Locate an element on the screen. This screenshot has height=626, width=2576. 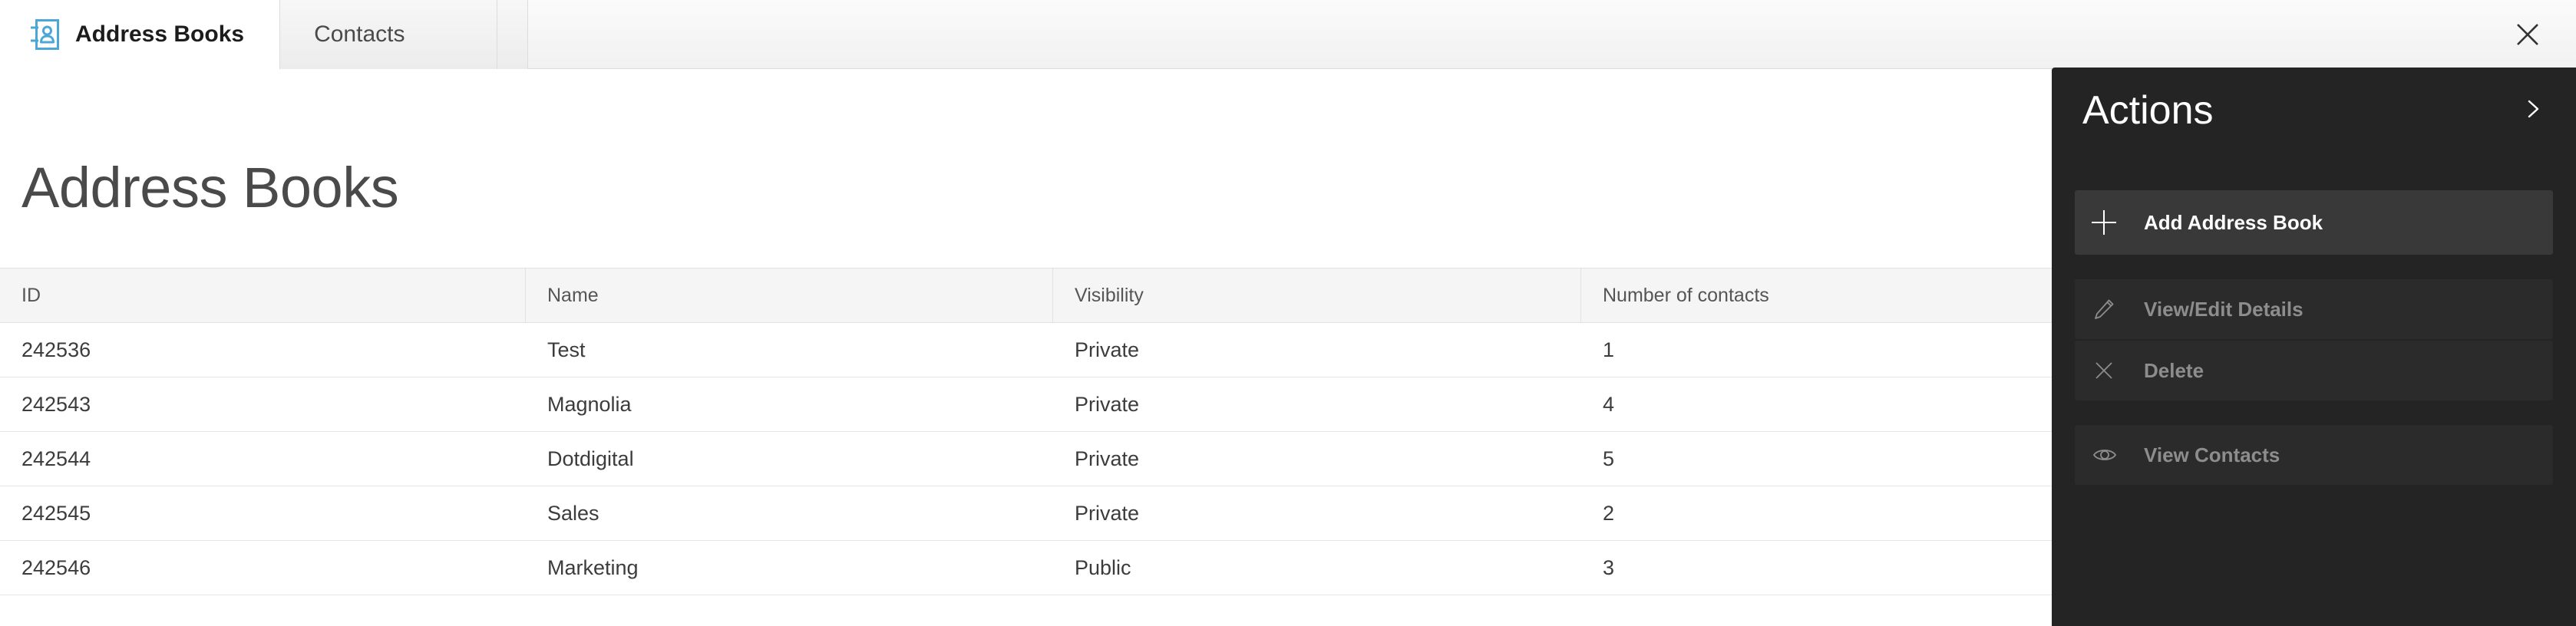
cell-contacts: 4 is located at coordinates (1609, 404).